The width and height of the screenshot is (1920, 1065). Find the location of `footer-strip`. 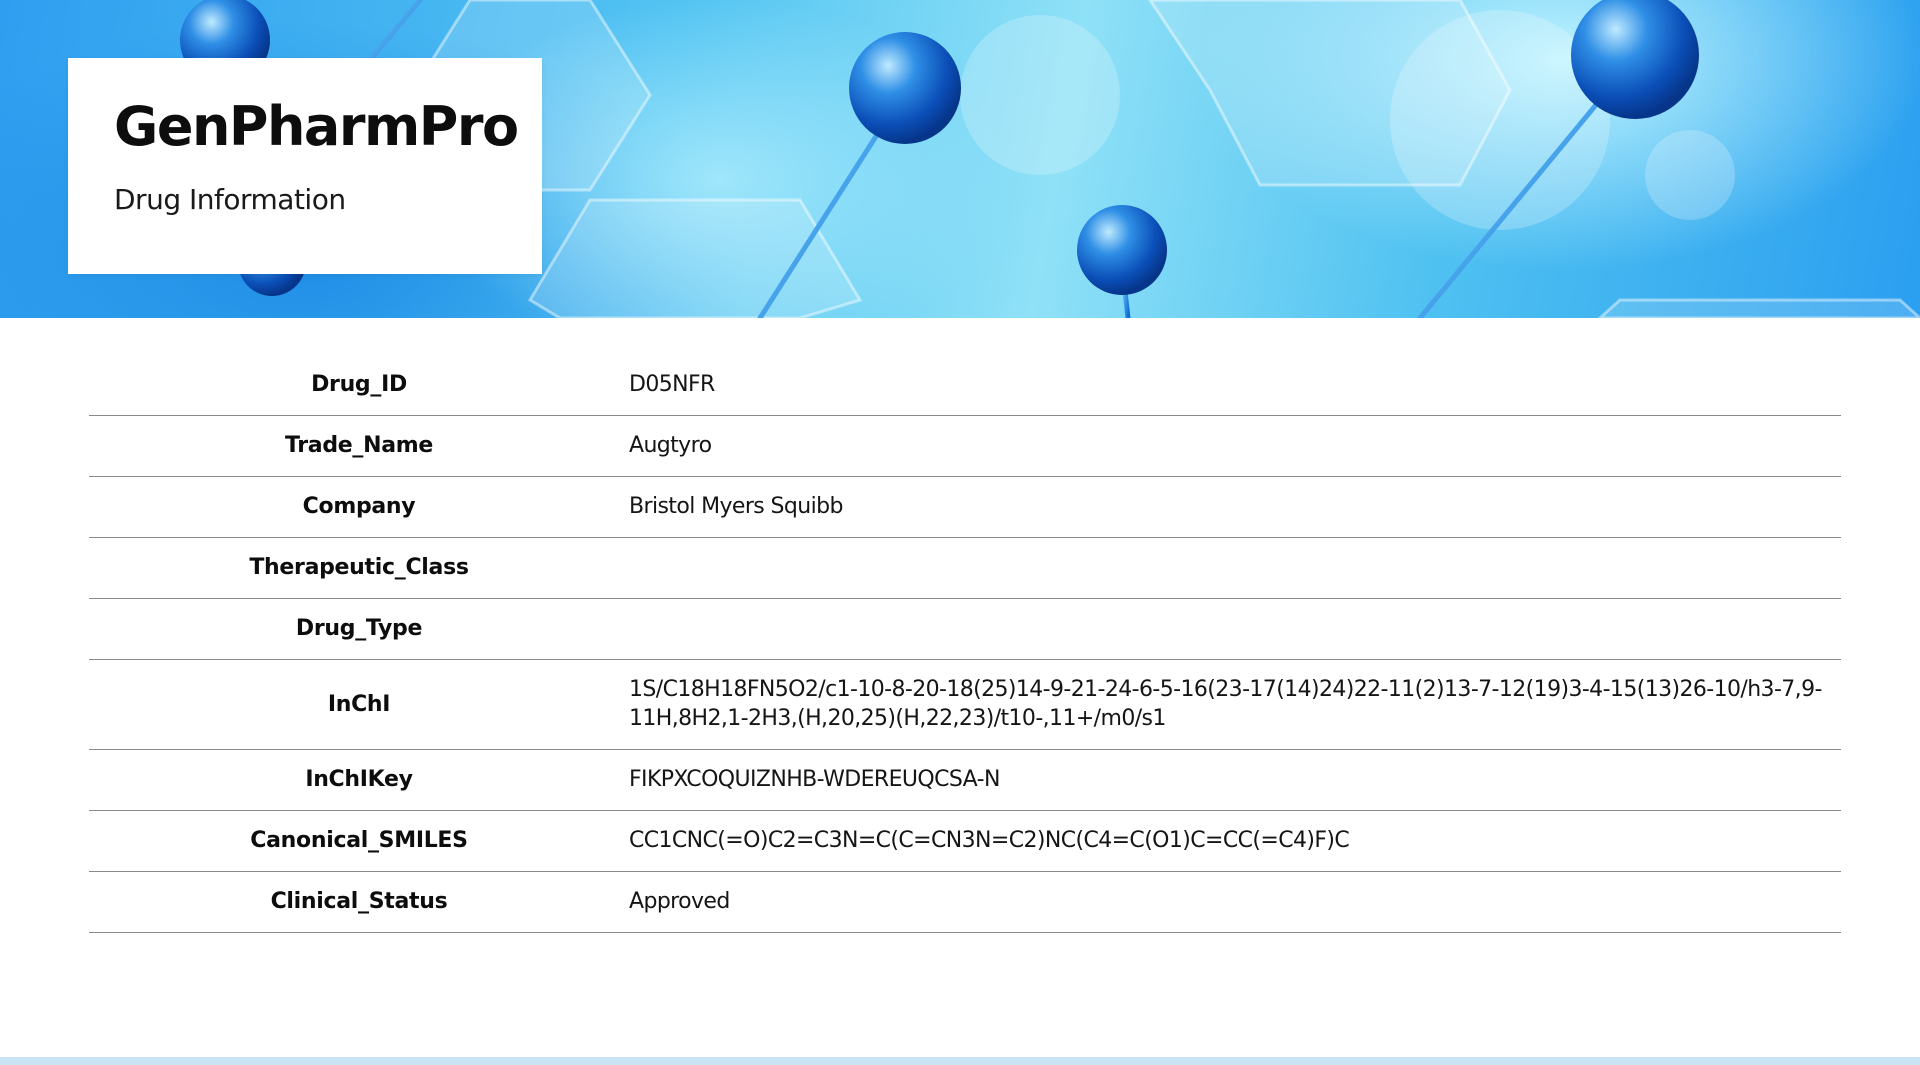

footer-strip is located at coordinates (960, 1061).